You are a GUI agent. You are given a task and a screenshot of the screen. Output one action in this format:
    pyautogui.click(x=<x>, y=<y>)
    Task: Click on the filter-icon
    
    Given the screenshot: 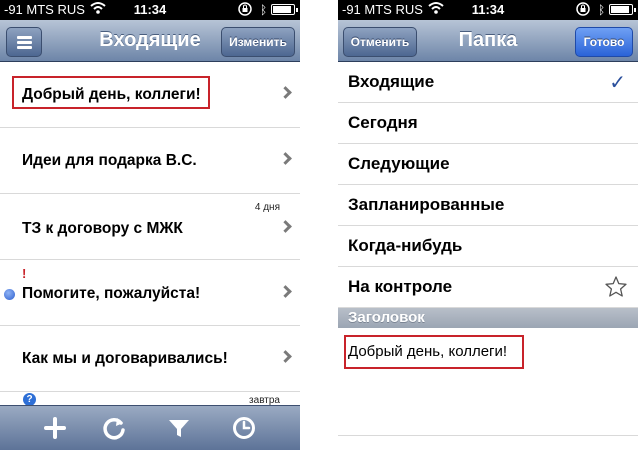 What is the action you would take?
    pyautogui.click(x=179, y=428)
    